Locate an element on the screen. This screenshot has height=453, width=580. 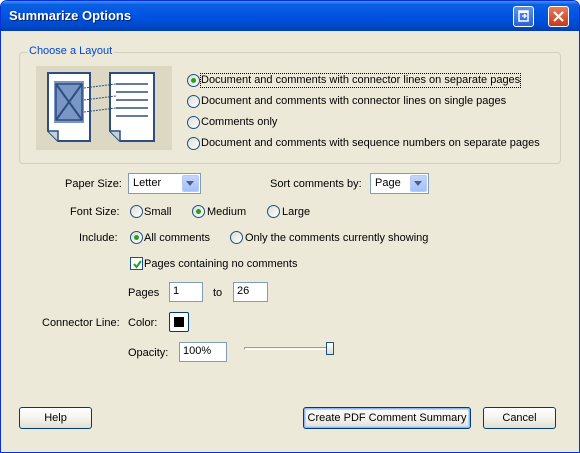
font-small-label: Small is located at coordinates (158, 212).